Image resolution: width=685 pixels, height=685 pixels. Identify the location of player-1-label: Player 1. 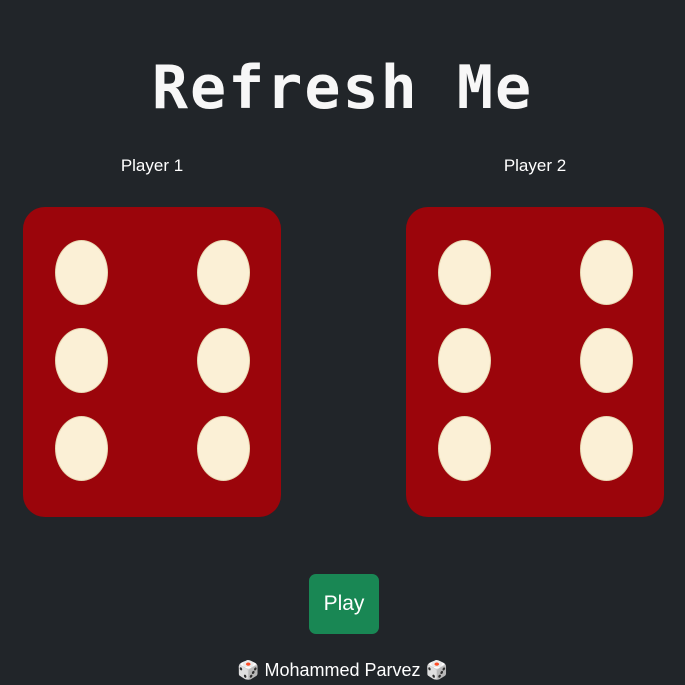
(152, 165).